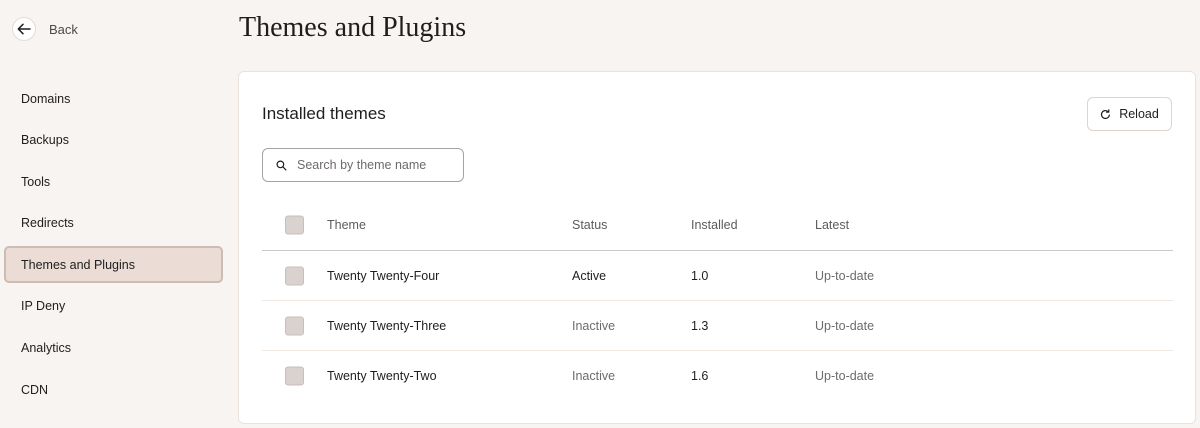 This screenshot has width=1200, height=428. What do you see at coordinates (113, 306) in the screenshot?
I see `sidebar-item-ip-deny: IP Deny` at bounding box center [113, 306].